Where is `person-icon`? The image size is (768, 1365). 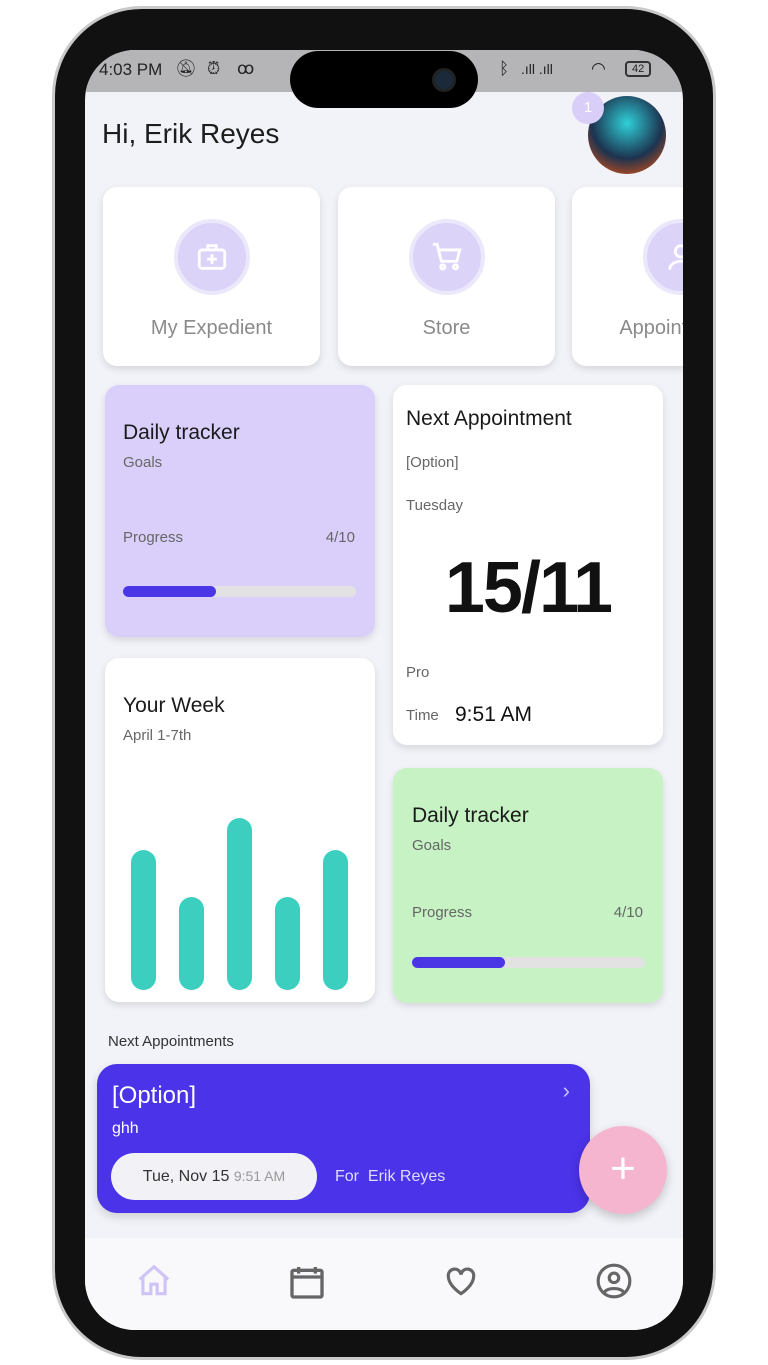 person-icon is located at coordinates (662, 257).